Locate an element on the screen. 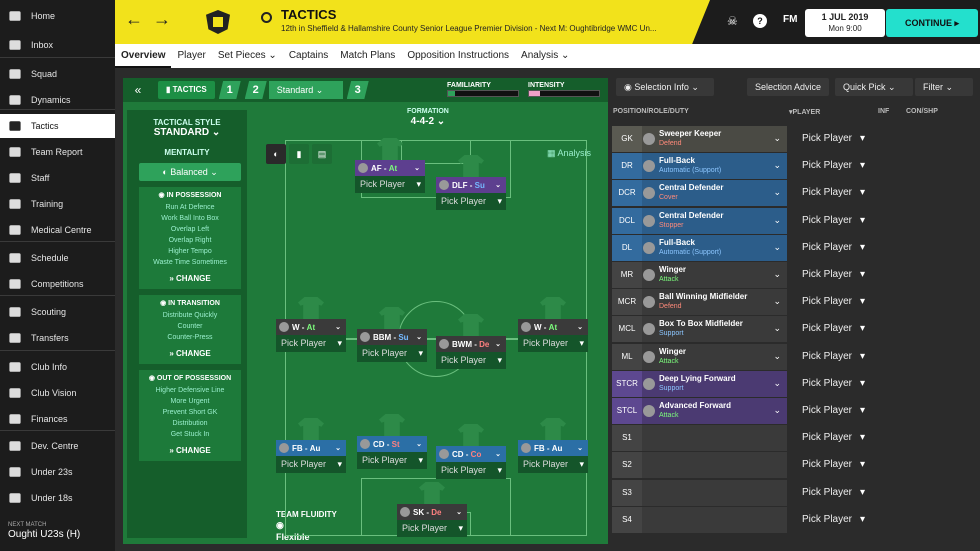 The width and height of the screenshot is (980, 551). tactic-slot-2: 2 is located at coordinates (255, 90).